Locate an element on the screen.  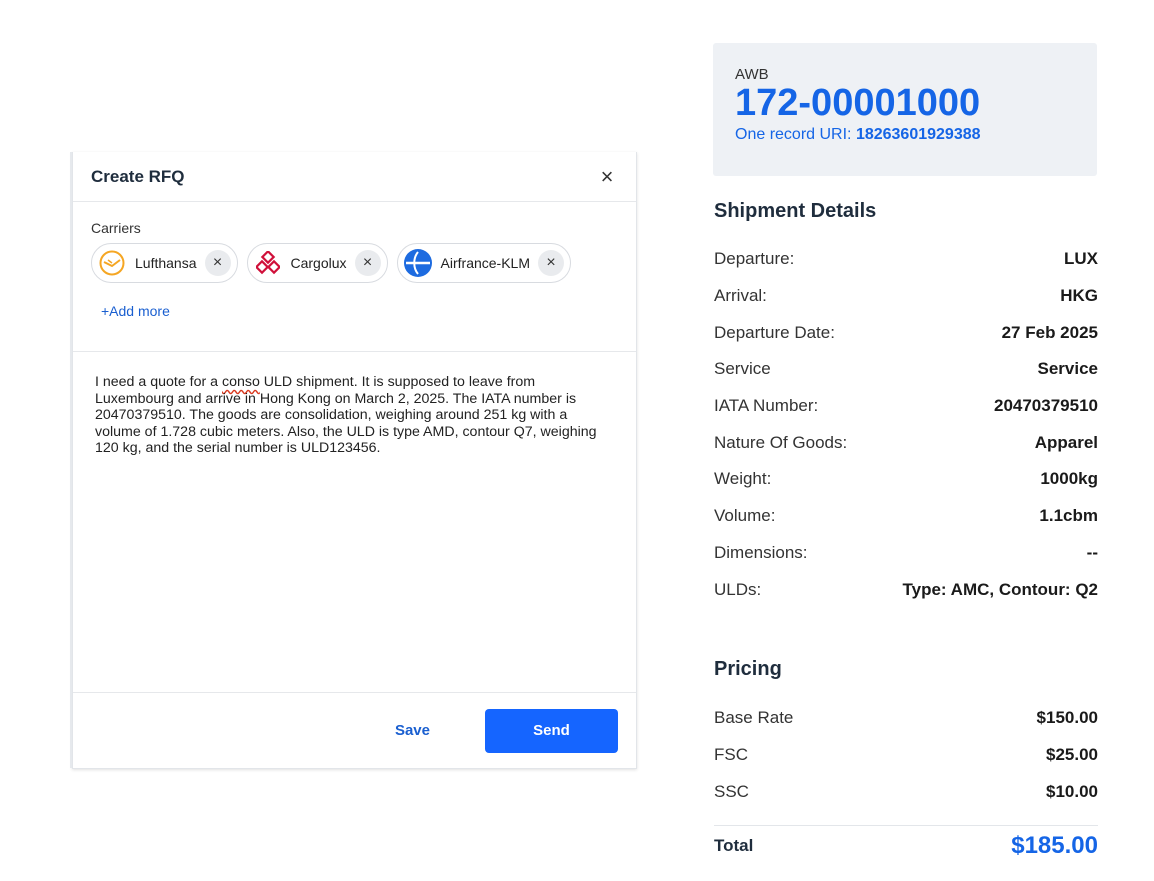
pricing-key: FSC is located at coordinates (731, 755).